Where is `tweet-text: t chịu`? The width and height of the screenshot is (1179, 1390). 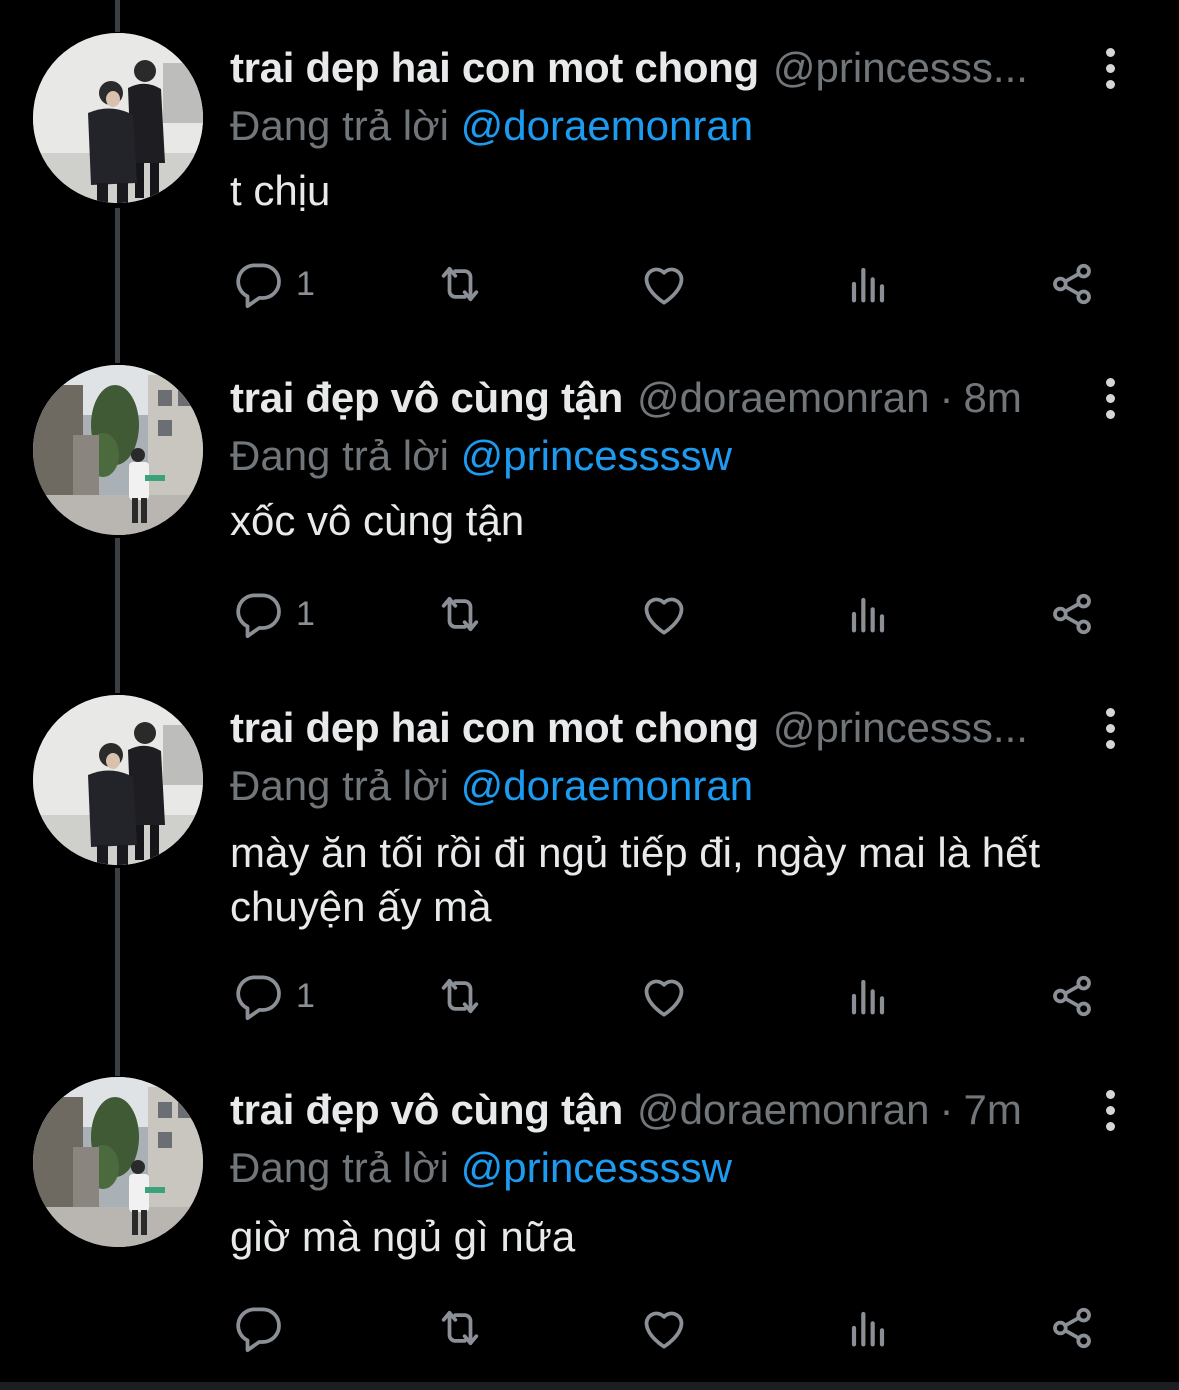
tweet-text: t chịu is located at coordinates (280, 190).